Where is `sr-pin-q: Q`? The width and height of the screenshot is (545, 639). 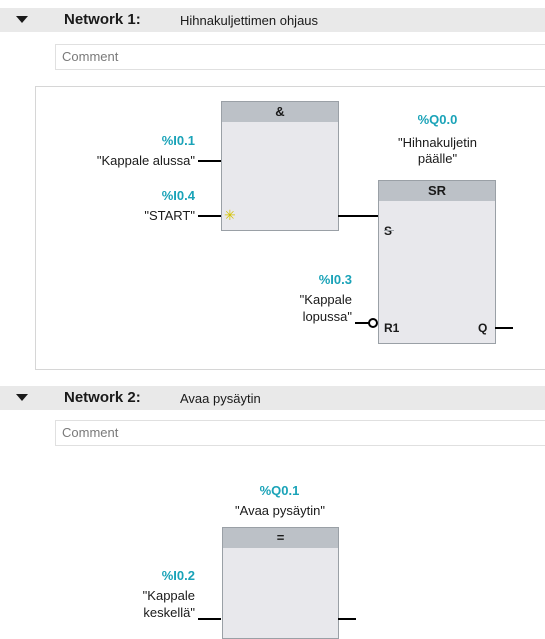 sr-pin-q: Q is located at coordinates (483, 328).